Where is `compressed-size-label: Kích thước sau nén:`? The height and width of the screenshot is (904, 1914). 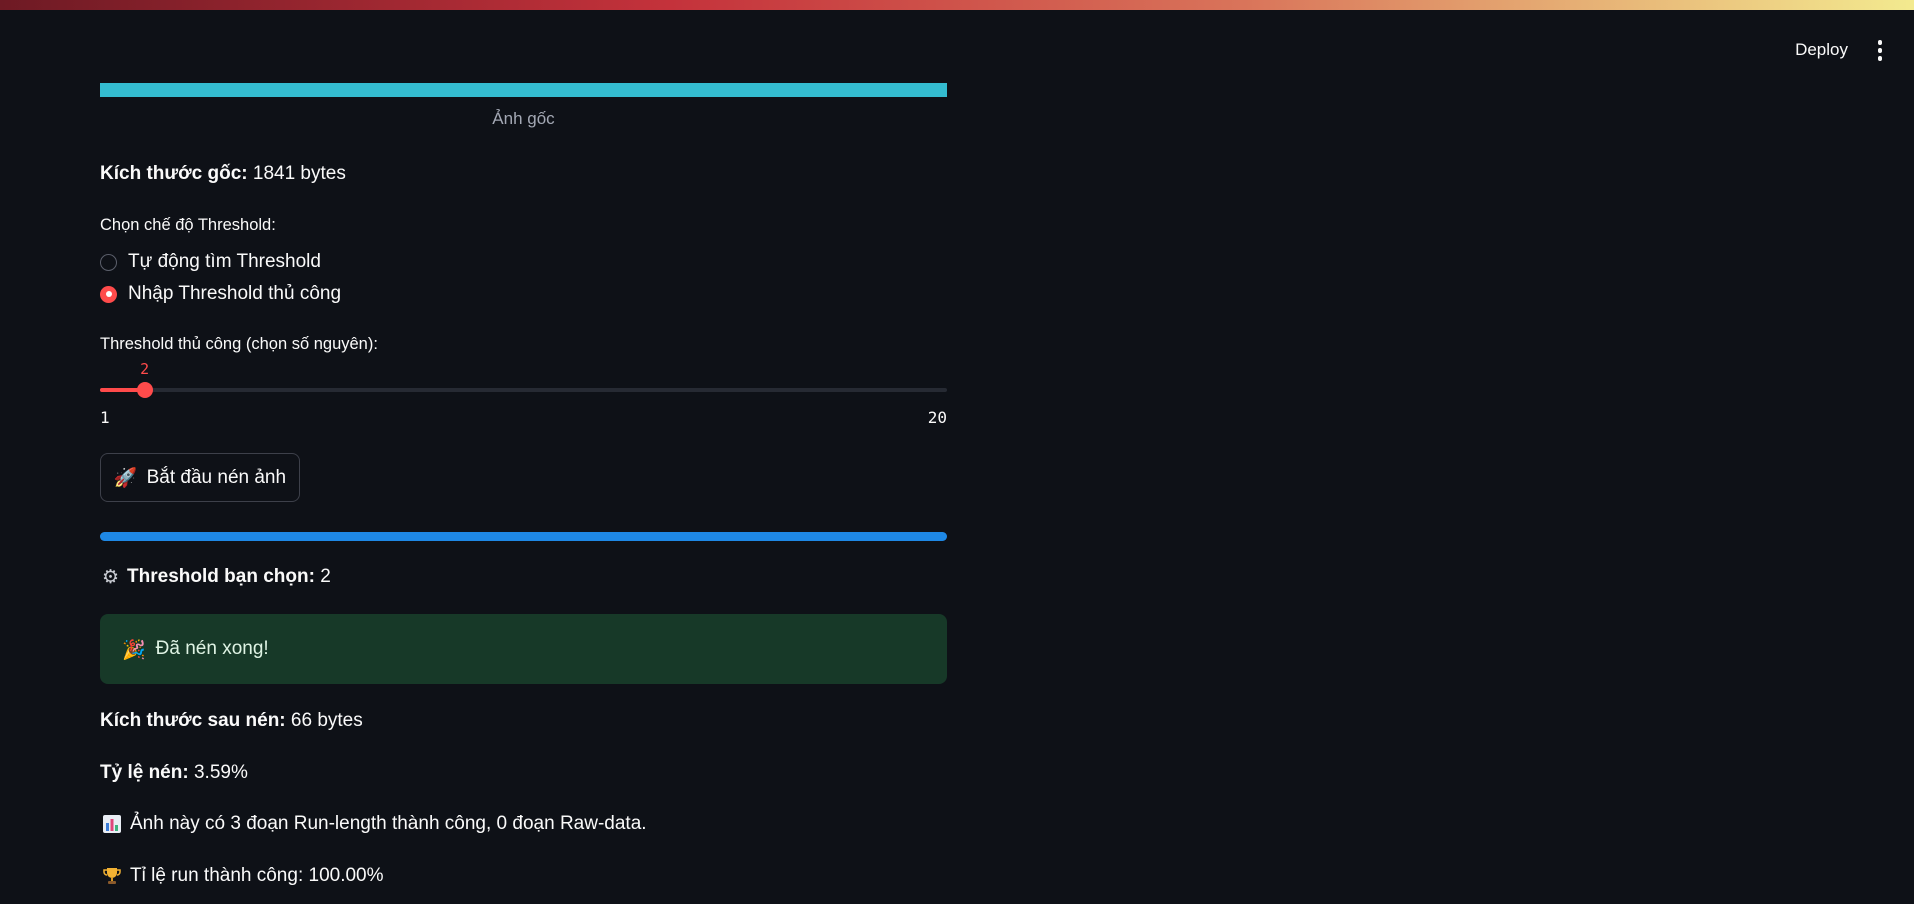
compressed-size-label: Kích thước sau nén: is located at coordinates (193, 720).